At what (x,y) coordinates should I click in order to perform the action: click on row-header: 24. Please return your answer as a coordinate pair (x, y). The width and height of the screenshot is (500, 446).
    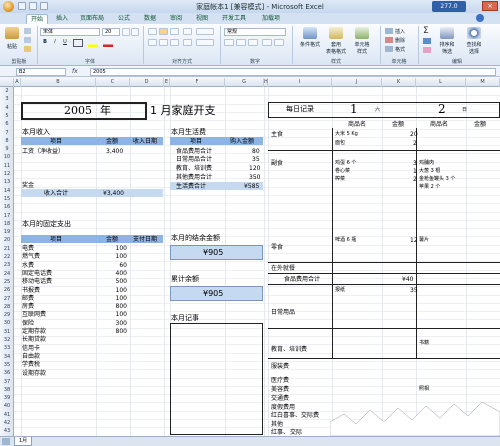
    Looking at the image, I should click on (7, 274).